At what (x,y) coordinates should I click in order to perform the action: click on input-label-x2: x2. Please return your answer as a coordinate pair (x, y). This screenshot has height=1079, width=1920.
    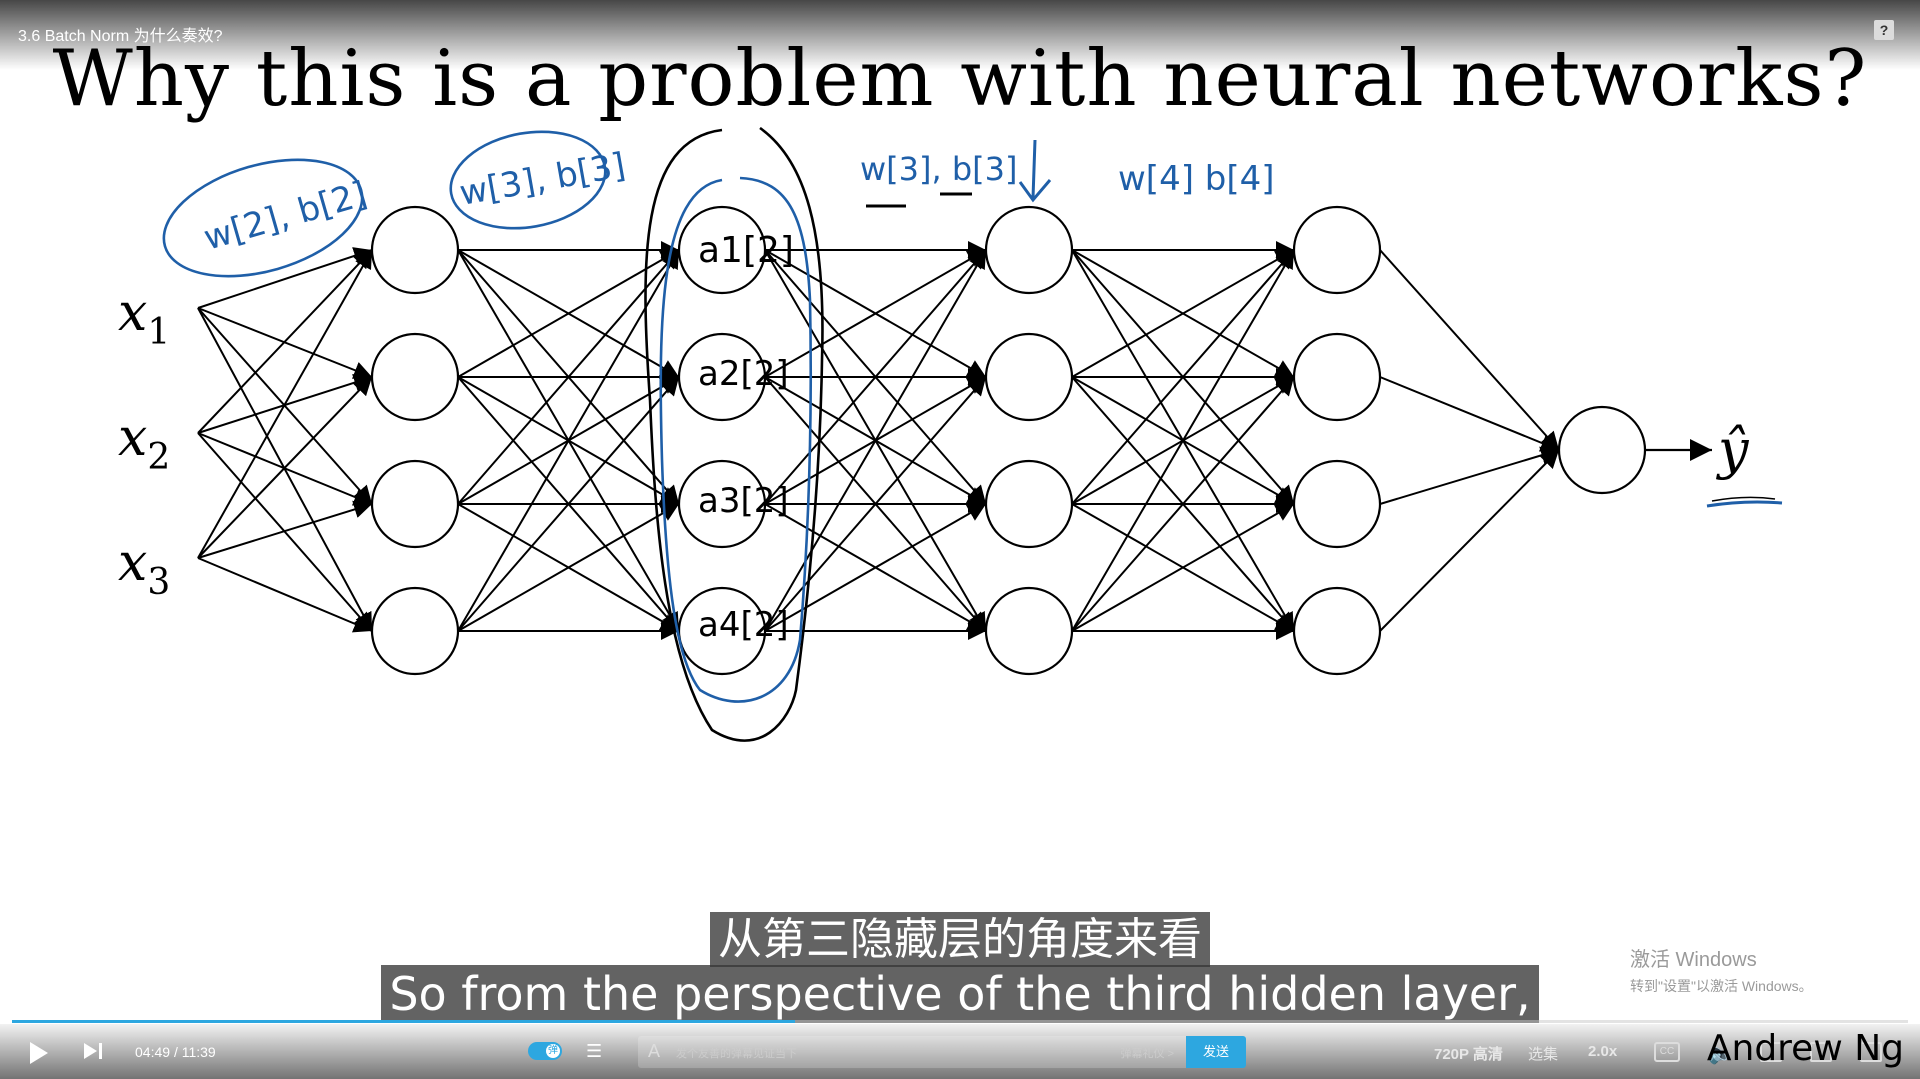
    Looking at the image, I should click on (144, 443).